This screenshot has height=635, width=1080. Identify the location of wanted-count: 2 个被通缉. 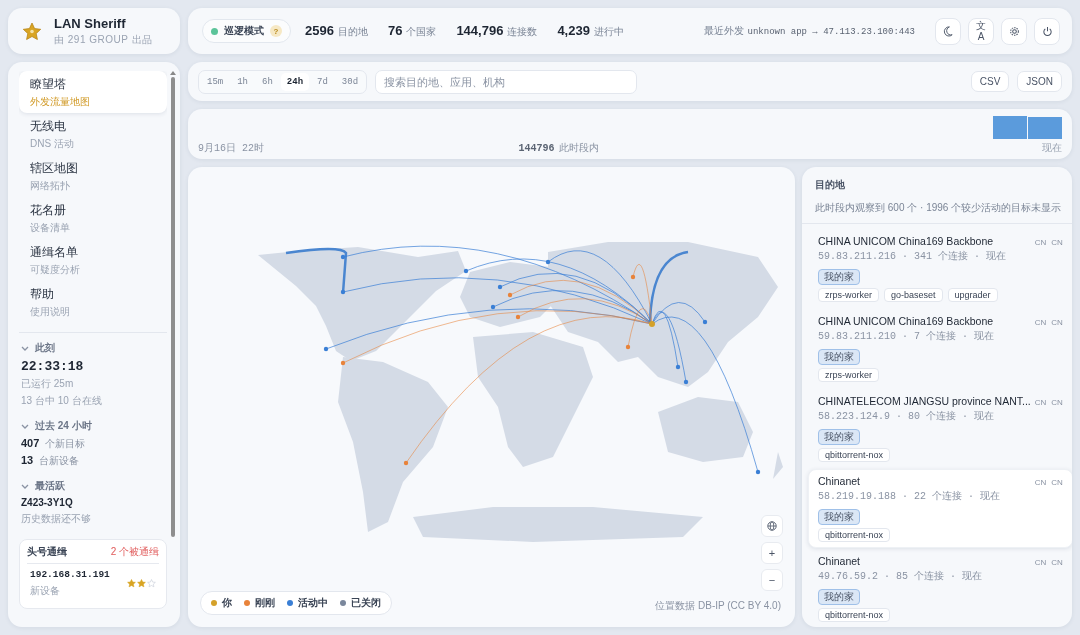
(134, 552).